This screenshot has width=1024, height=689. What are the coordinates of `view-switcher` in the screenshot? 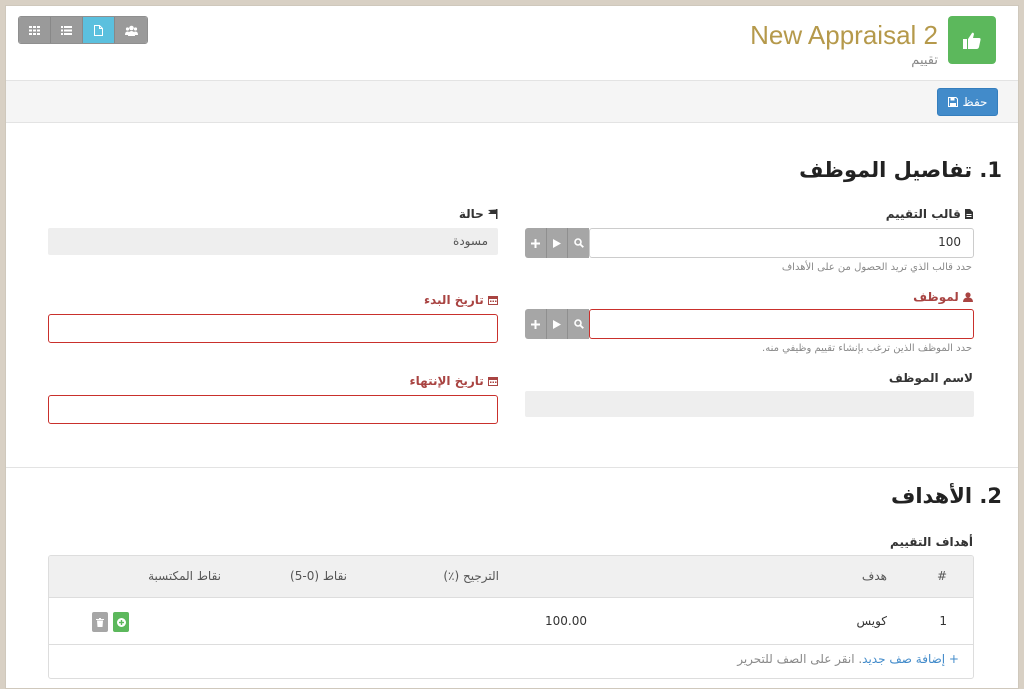 It's located at (83, 30).